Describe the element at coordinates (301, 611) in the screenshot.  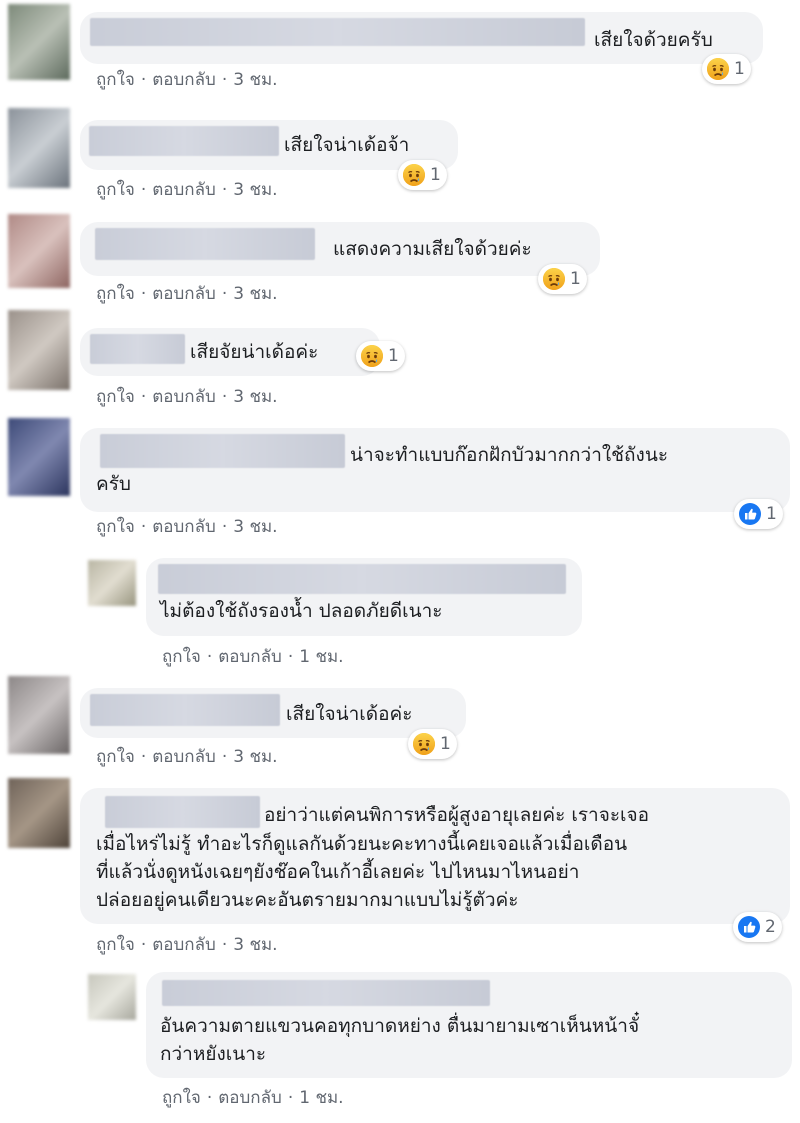
I see `reply-text: ไม่ต้องใช้ถังรองน้ำ ปลอดภัยดีเนาะ` at that location.